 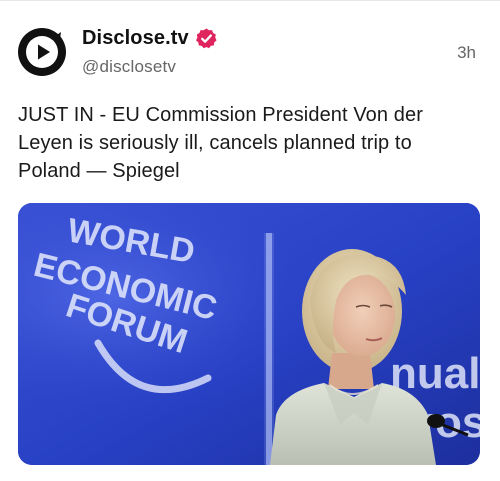 I want to click on play-icon, so click(x=43, y=50).